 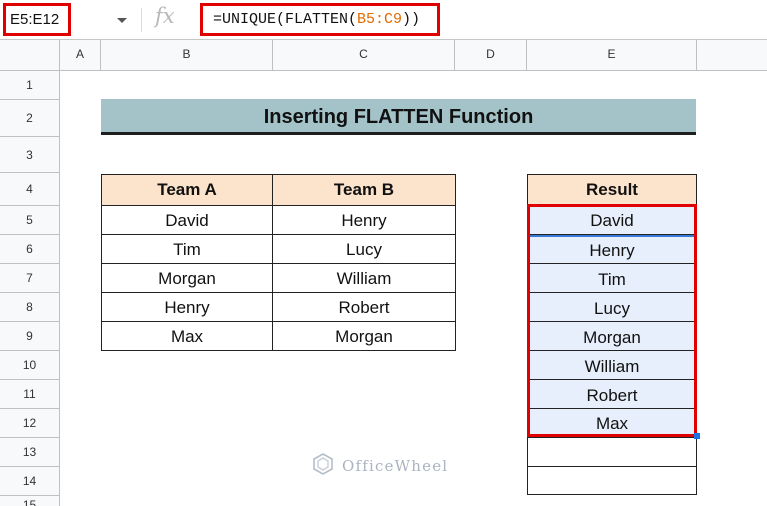 I want to click on team-b-header: Team B, so click(x=364, y=190).